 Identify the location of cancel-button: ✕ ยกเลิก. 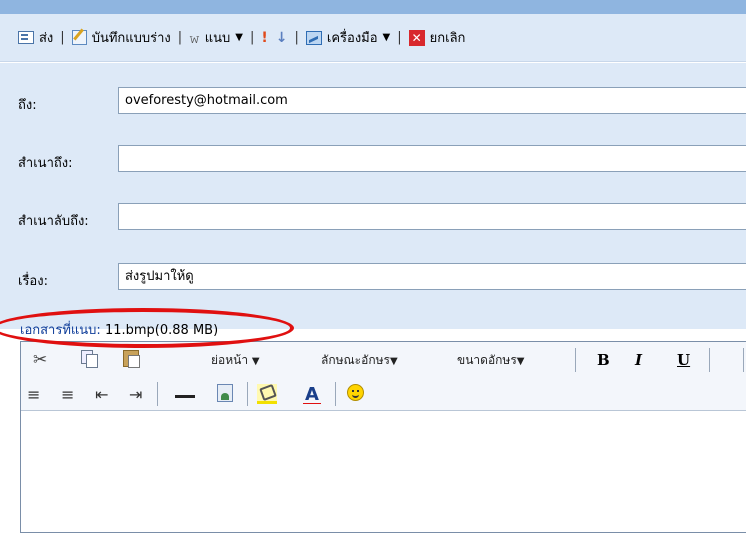
(437, 37).